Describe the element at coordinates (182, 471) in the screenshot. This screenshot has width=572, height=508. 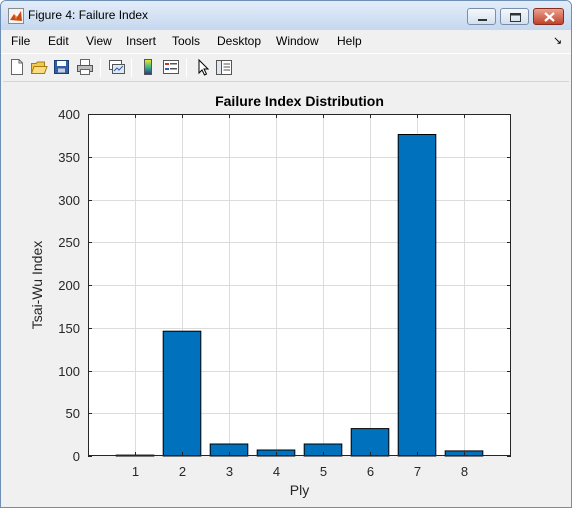
I see `x-tick-label: 2` at that location.